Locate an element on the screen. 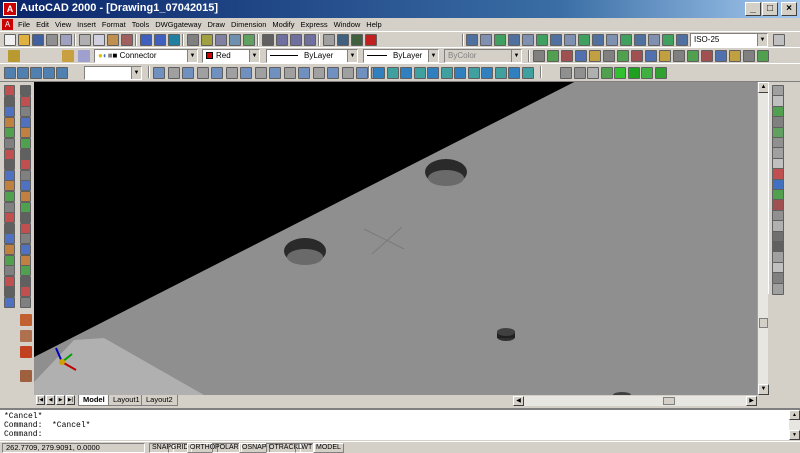 Image resolution: width=800 pixels, height=453 pixels. ellipse-tool-icon is located at coordinates (289, 73).